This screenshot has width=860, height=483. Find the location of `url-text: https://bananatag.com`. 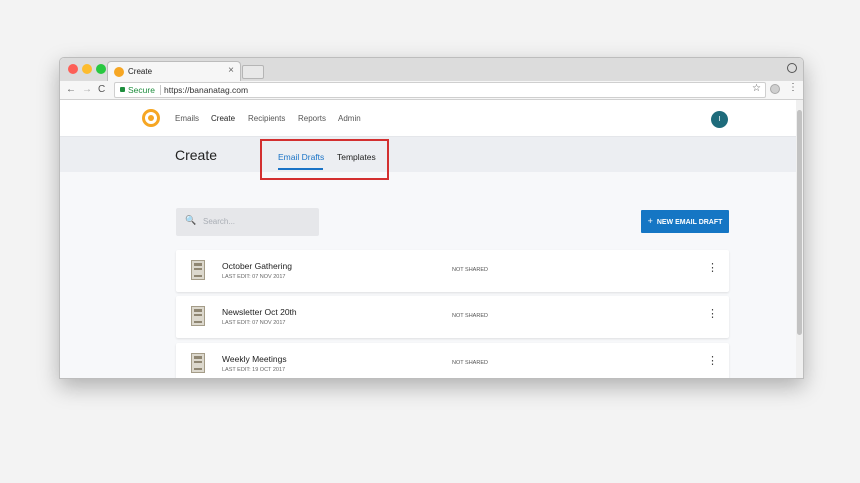

url-text: https://bananatag.com is located at coordinates (206, 90).